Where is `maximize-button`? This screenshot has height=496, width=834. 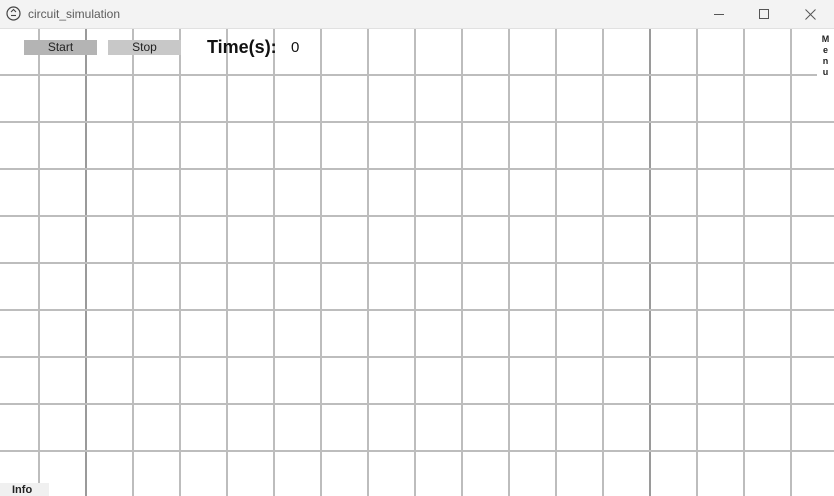
maximize-button is located at coordinates (764, 14).